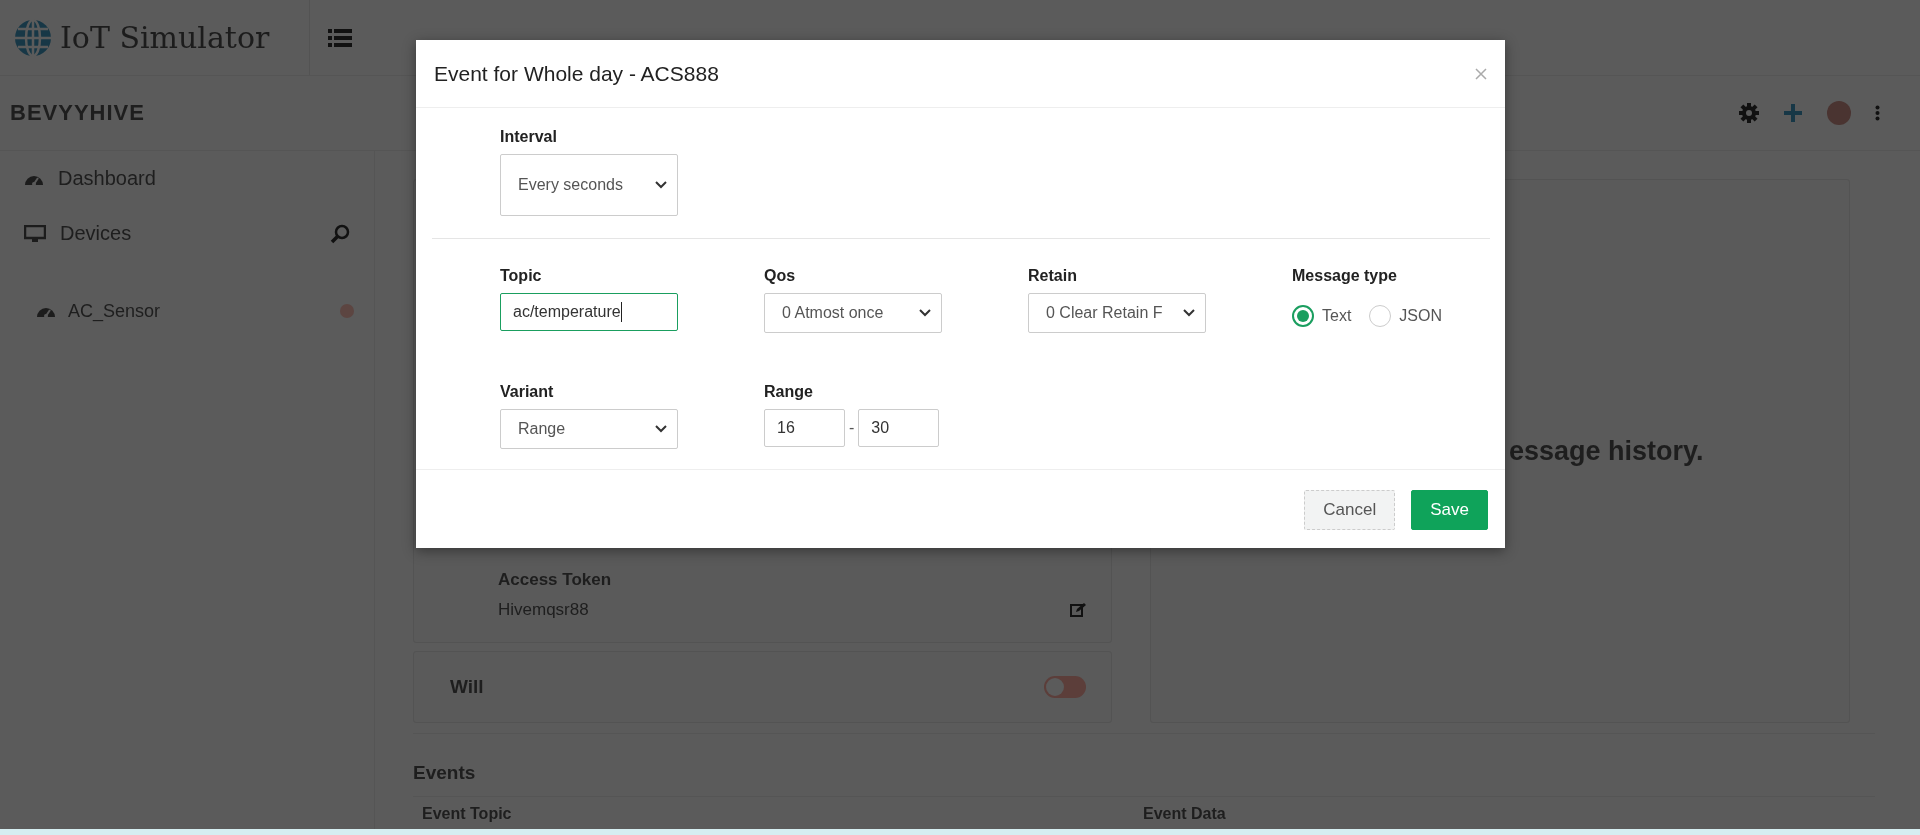  Describe the element at coordinates (1481, 73) in the screenshot. I see `close-icon` at that location.